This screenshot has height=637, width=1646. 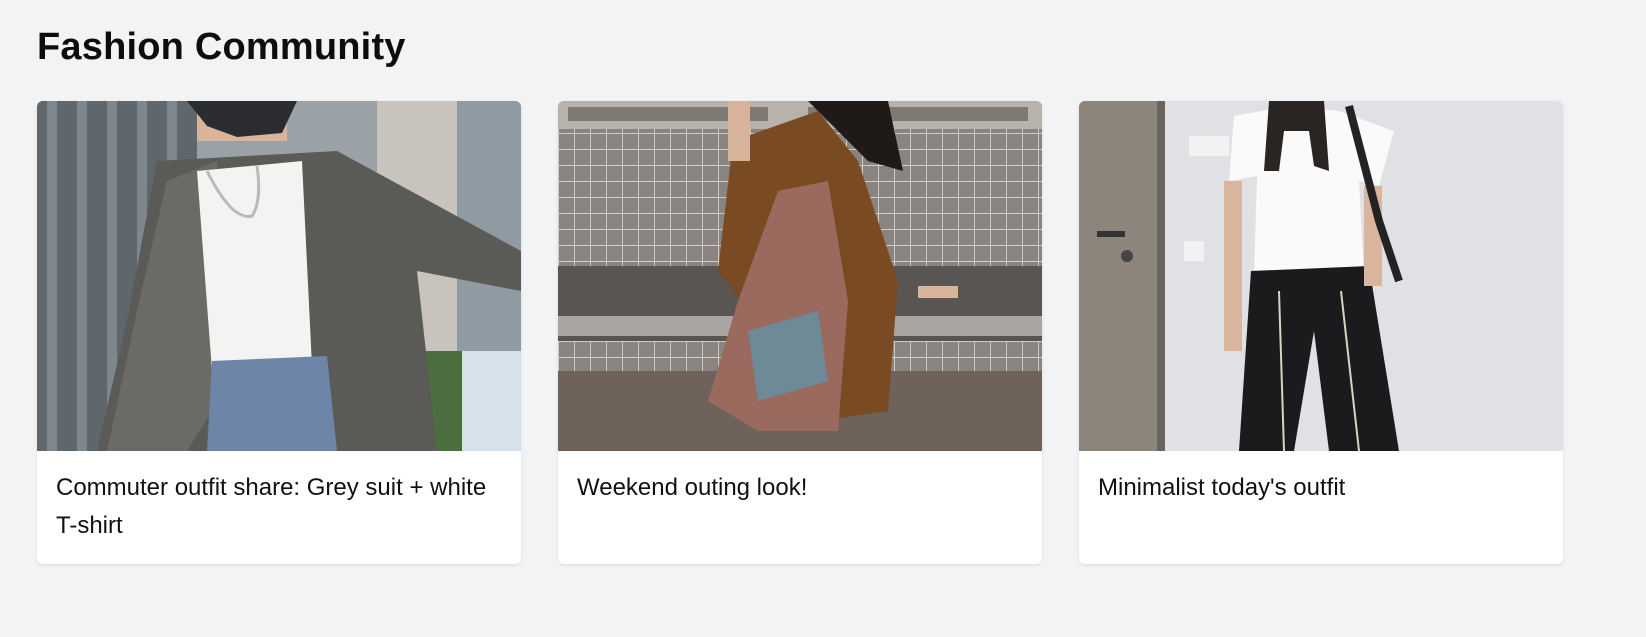 I want to click on post-caption: Weekend outing look!, so click(x=692, y=487).